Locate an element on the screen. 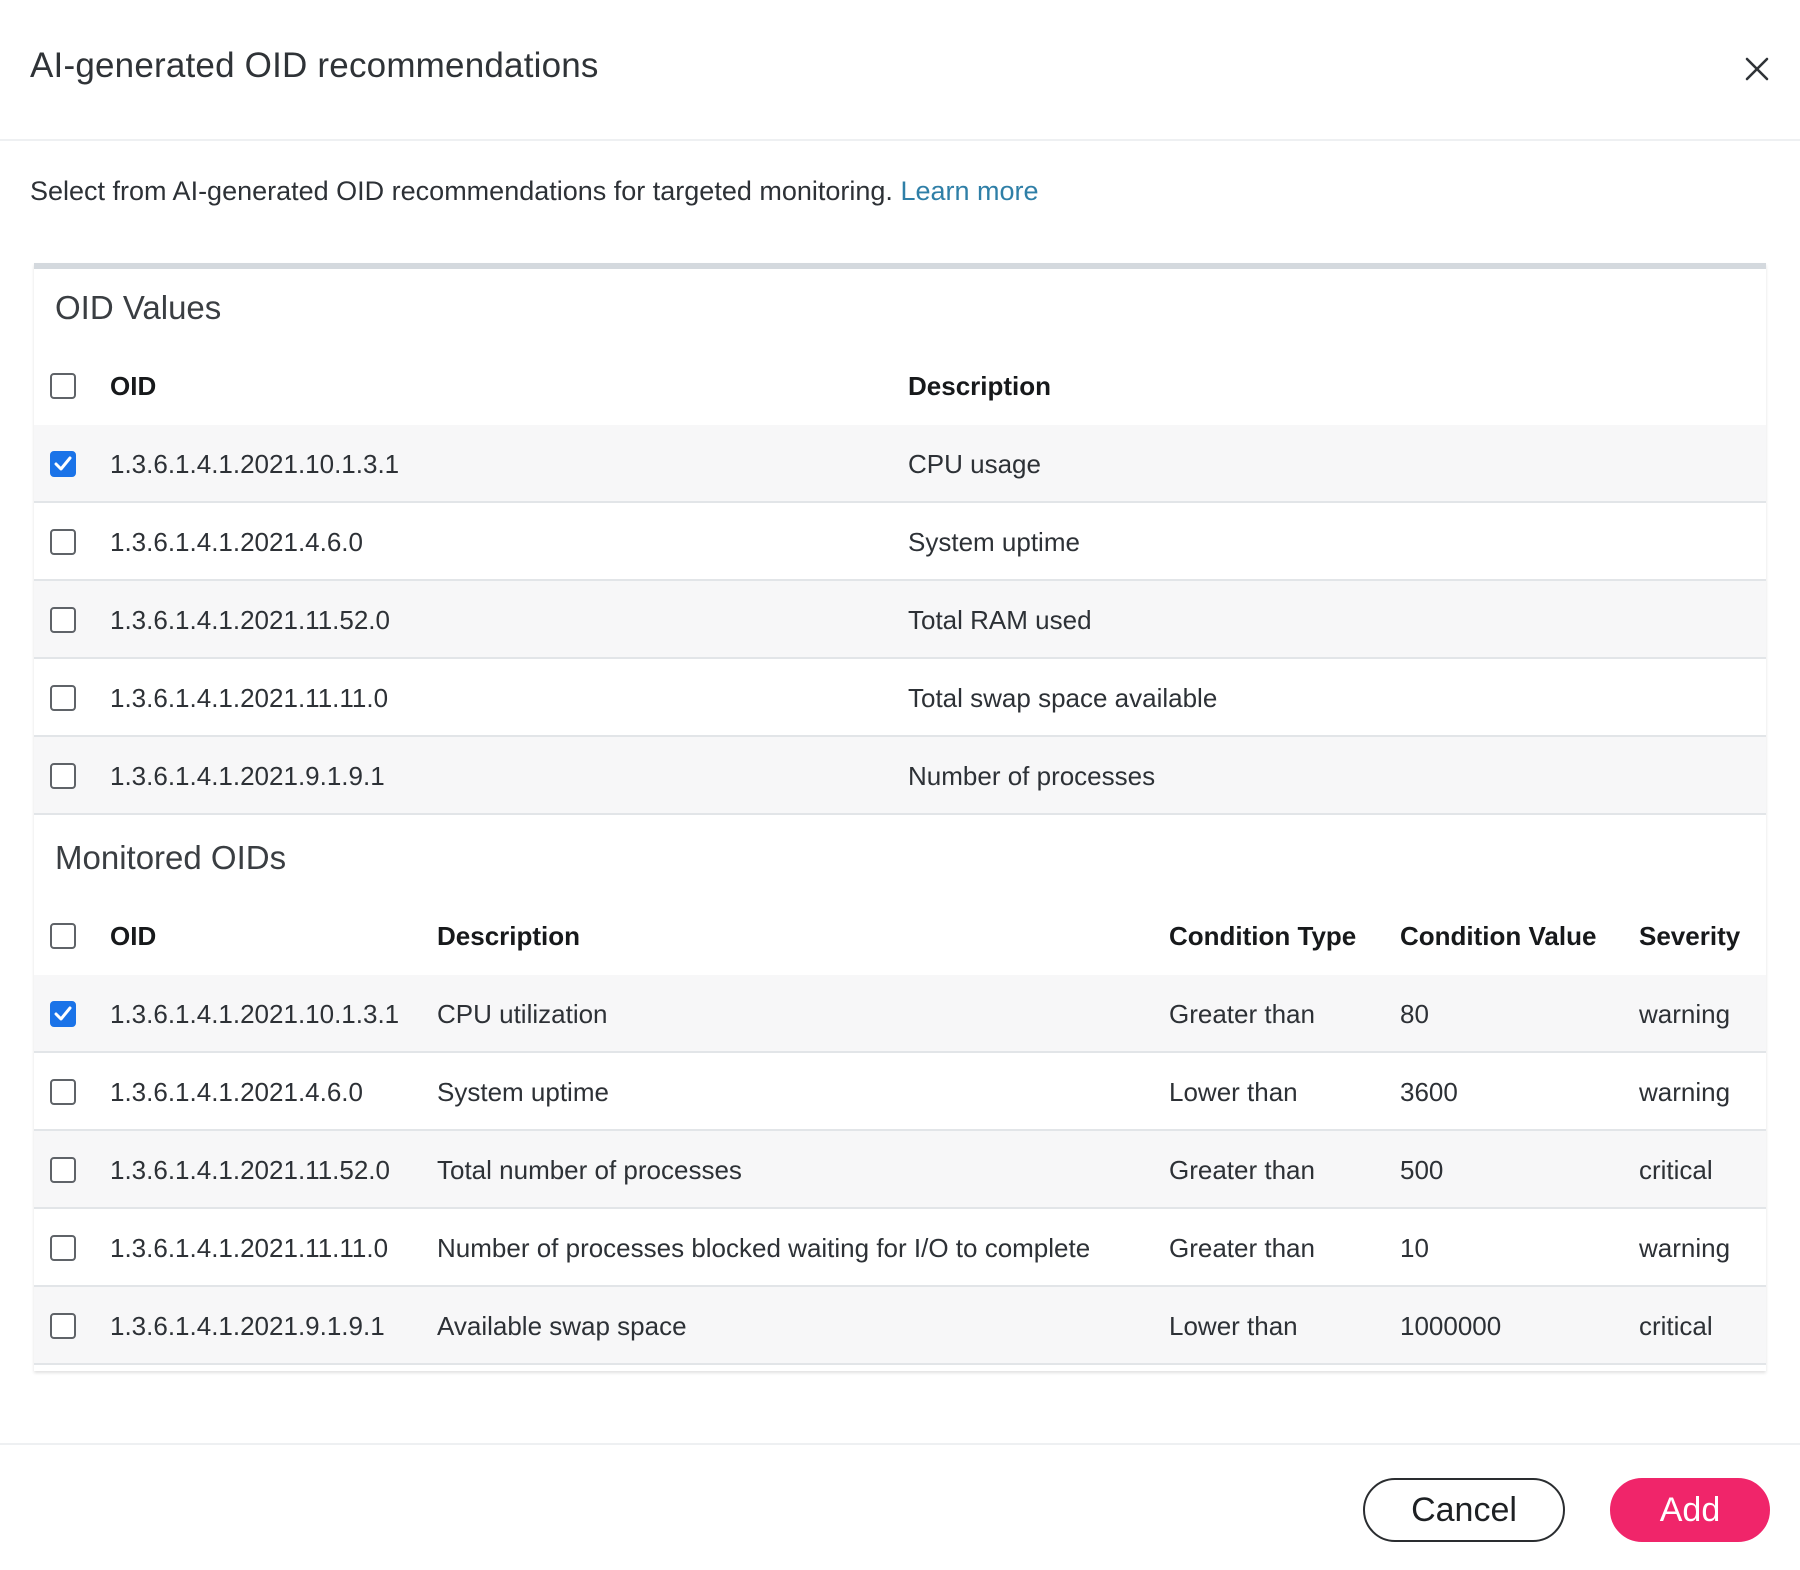  description-cell: Total swap space available is located at coordinates (1063, 698).